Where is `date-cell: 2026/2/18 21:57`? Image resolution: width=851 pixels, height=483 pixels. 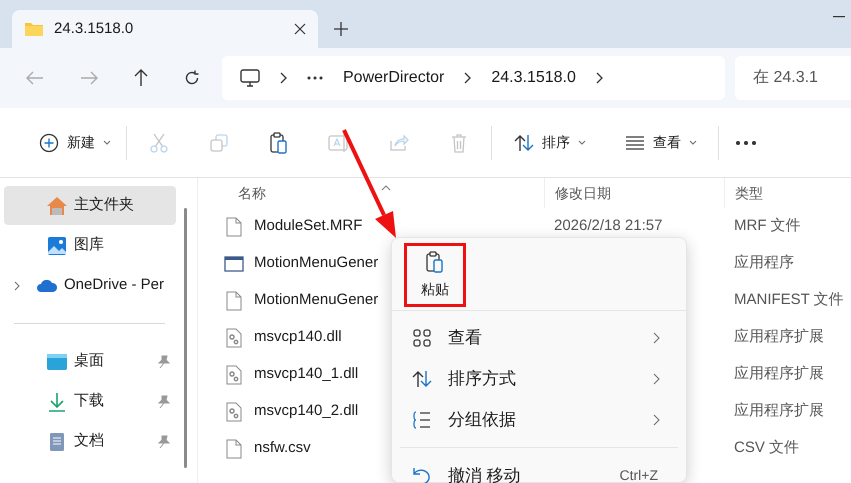
date-cell: 2026/2/18 21:57 is located at coordinates (608, 225).